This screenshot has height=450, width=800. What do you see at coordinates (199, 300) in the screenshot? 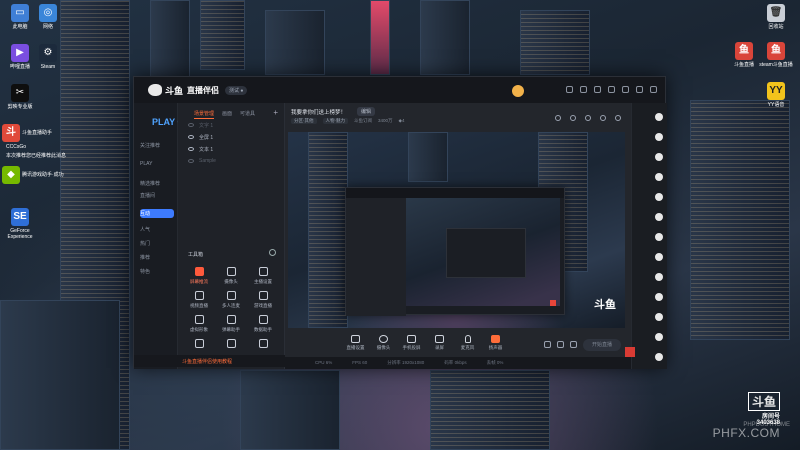
I see `tool-video-live: 视频直播` at bounding box center [199, 300].